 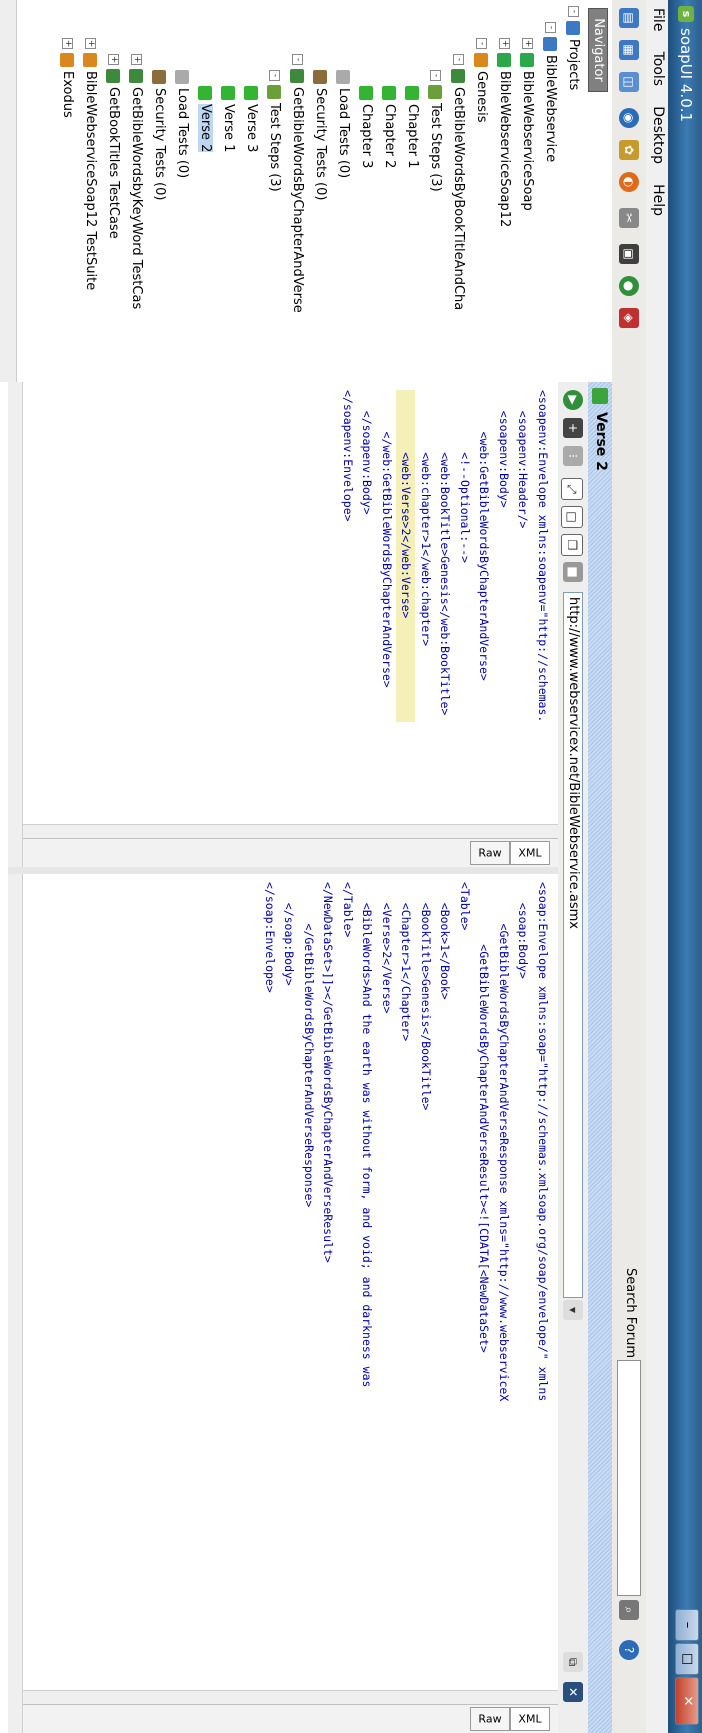 I want to click on soapui-logo-icon: s, so click(x=686, y=14).